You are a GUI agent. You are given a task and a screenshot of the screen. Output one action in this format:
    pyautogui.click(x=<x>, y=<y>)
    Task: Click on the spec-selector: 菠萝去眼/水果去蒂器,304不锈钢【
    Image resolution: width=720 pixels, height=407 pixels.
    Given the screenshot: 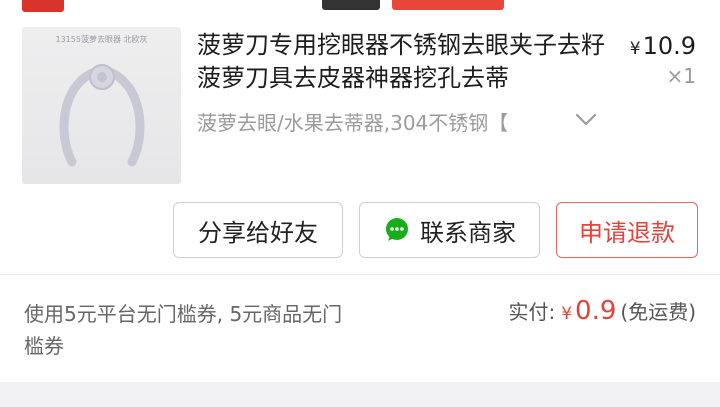 What is the action you would take?
    pyautogui.click(x=402, y=122)
    